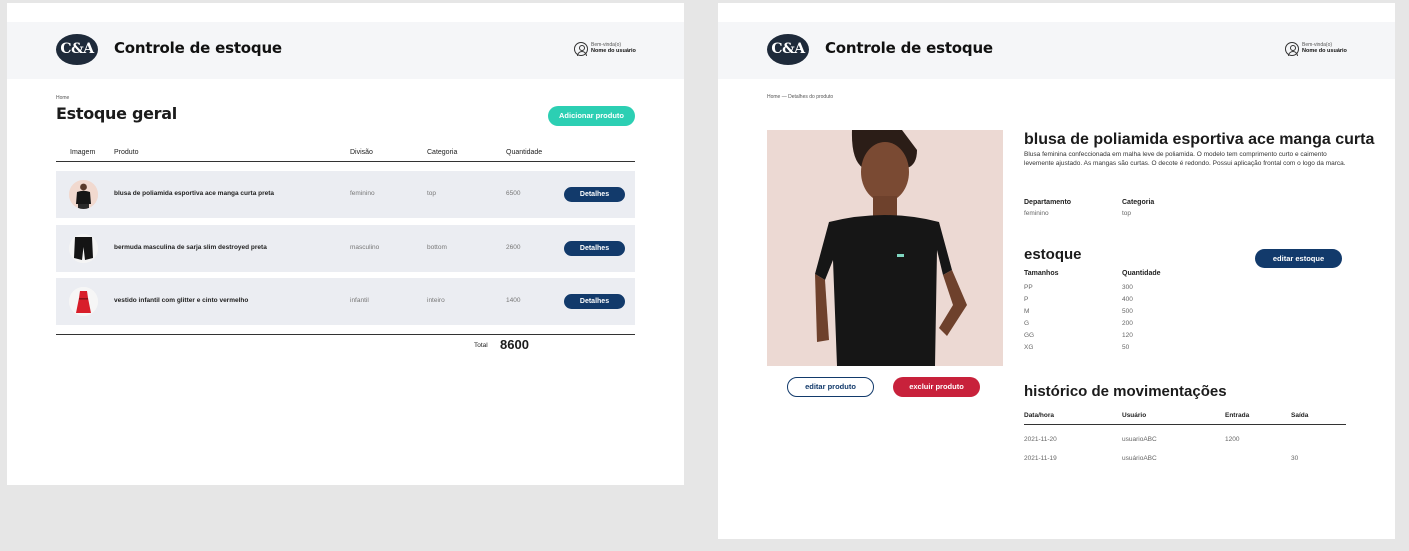  What do you see at coordinates (1295, 458) in the screenshot?
I see `history-out: 30` at bounding box center [1295, 458].